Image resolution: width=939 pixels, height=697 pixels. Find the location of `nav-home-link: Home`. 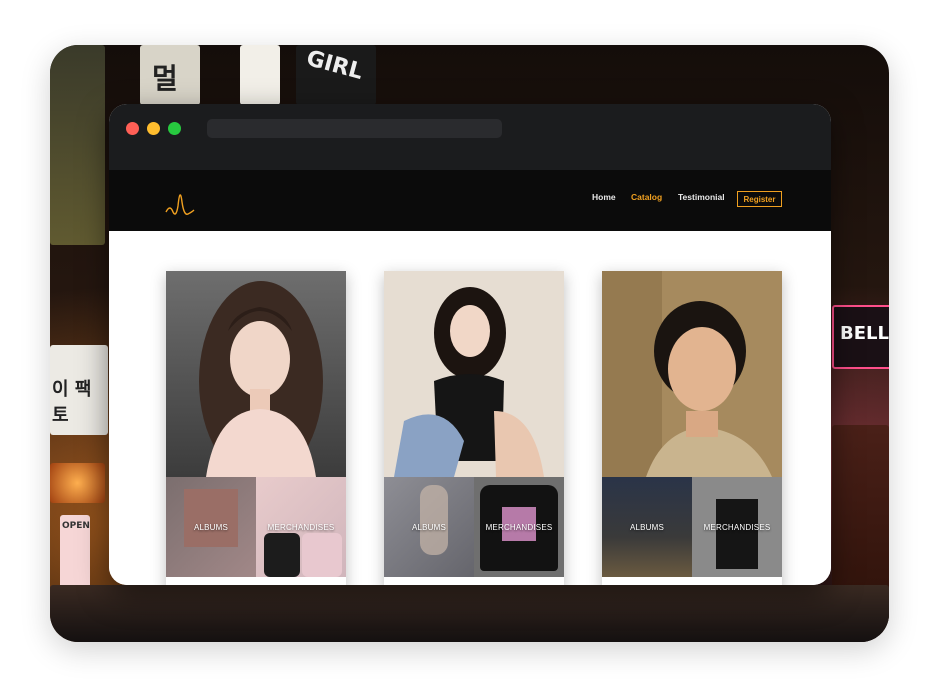

nav-home-link: Home is located at coordinates (604, 197).